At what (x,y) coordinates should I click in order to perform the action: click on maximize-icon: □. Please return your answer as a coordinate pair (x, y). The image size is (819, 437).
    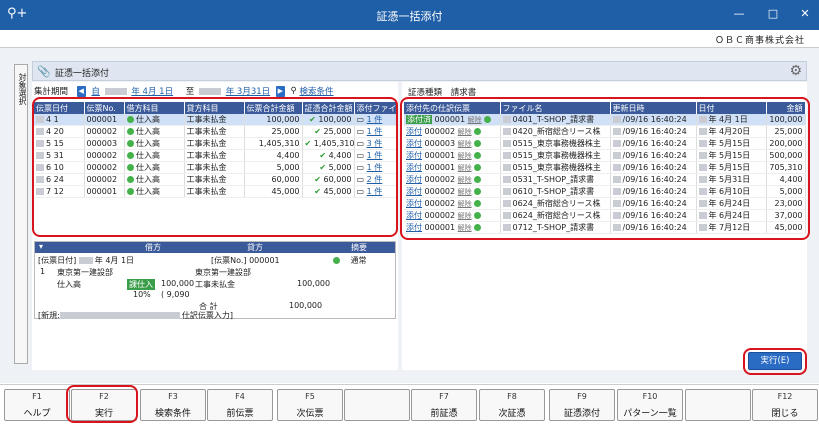
    Looking at the image, I should click on (773, 13).